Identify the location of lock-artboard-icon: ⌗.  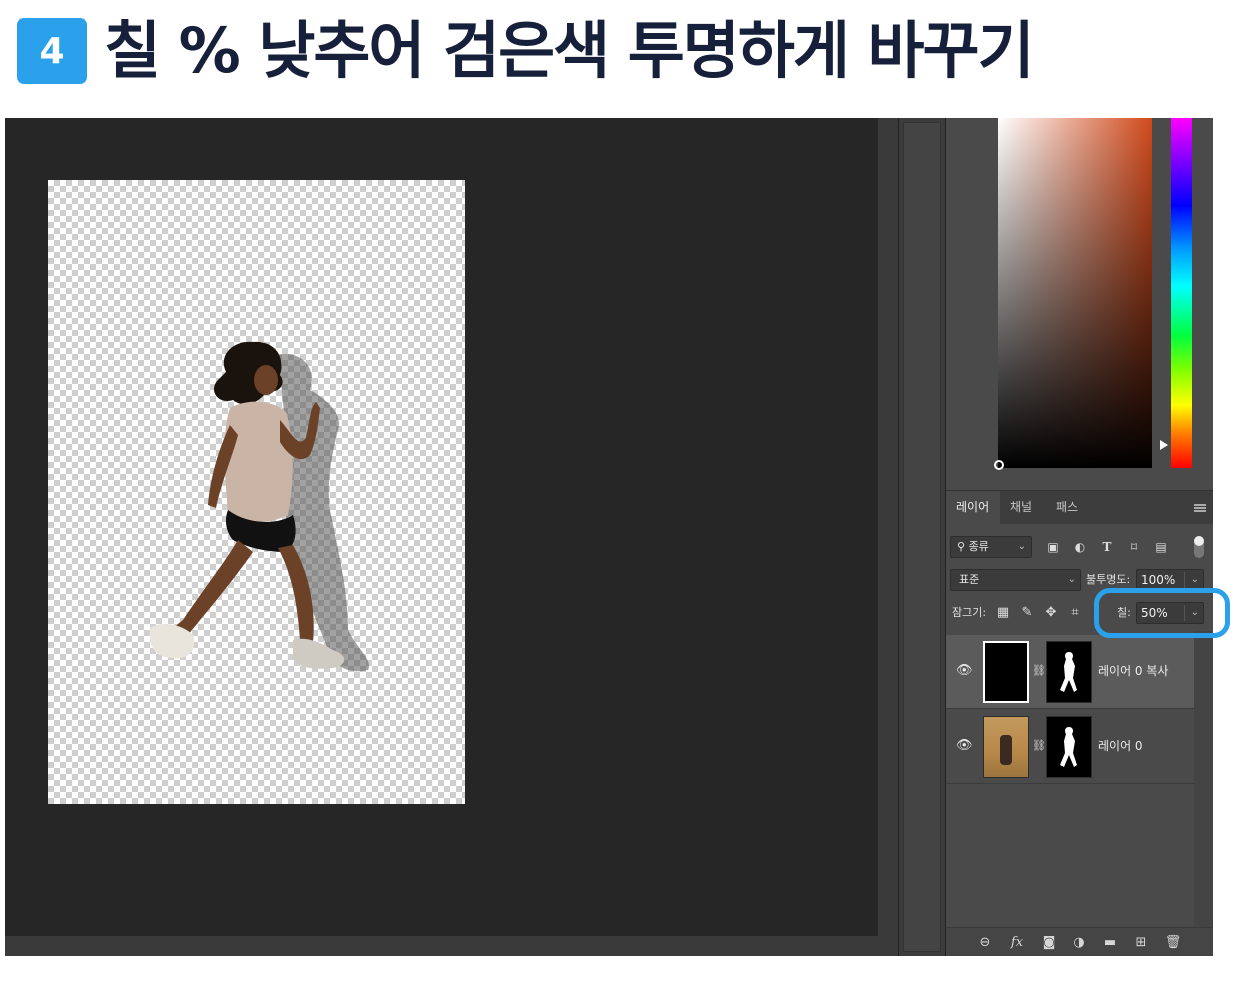
(1075, 613).